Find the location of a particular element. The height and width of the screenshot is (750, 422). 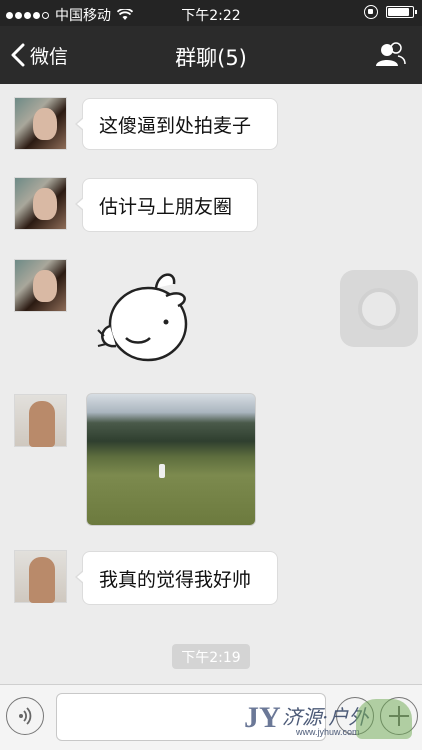

watermark-mark: JY is located at coordinates (262, 717).